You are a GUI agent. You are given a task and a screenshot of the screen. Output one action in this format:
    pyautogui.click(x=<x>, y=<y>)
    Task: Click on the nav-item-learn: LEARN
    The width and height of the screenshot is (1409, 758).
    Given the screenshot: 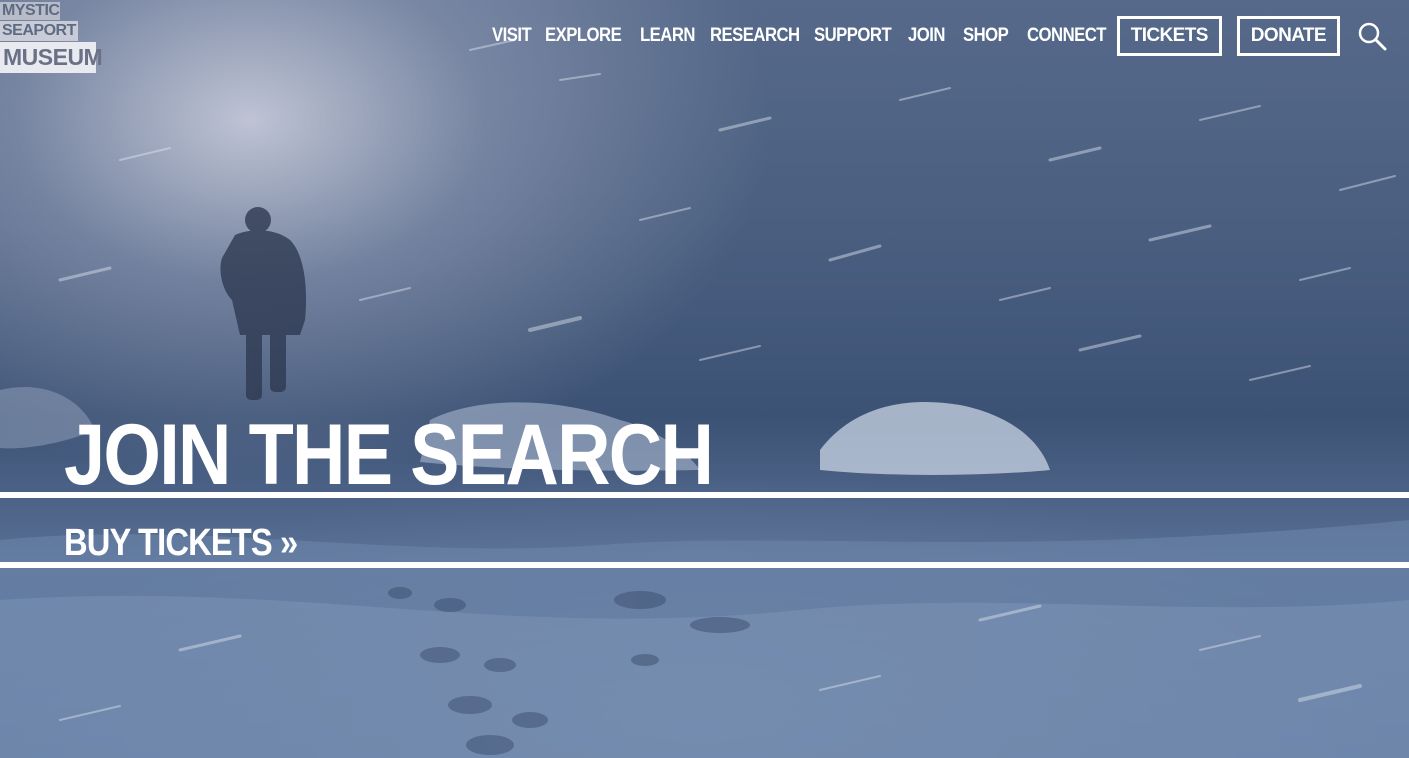 What is the action you would take?
    pyautogui.click(x=667, y=36)
    